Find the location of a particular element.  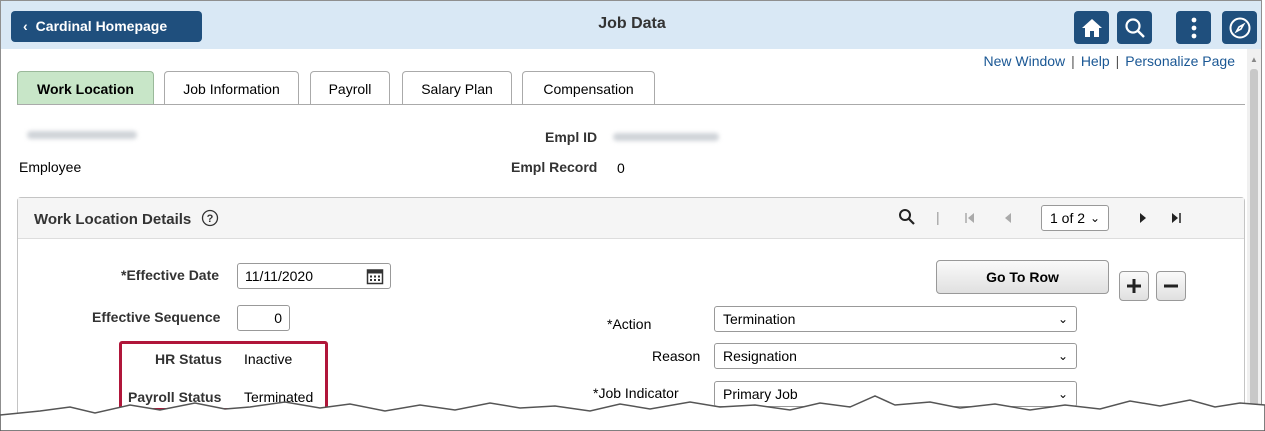

go-to-row-button: Go To Row is located at coordinates (1022, 277).